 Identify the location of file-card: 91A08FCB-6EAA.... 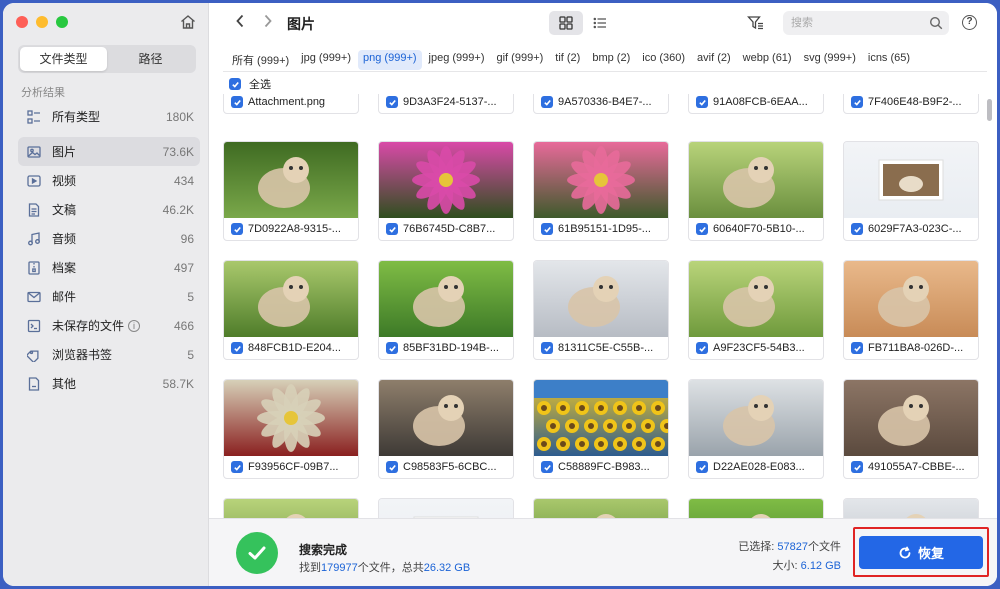
(756, 104).